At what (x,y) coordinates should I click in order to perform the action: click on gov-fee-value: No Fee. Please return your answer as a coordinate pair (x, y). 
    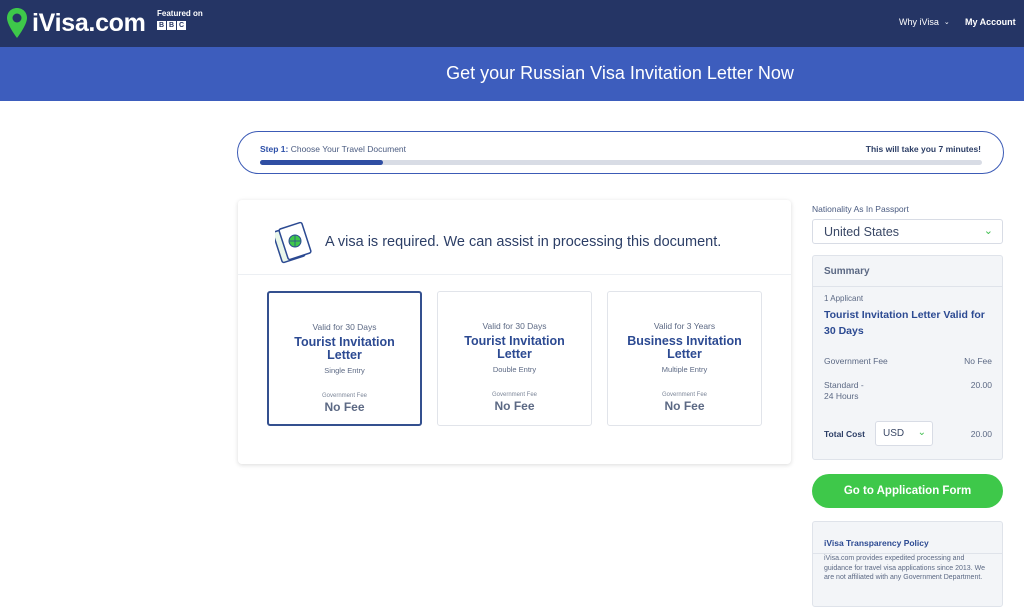
    Looking at the image, I should click on (978, 361).